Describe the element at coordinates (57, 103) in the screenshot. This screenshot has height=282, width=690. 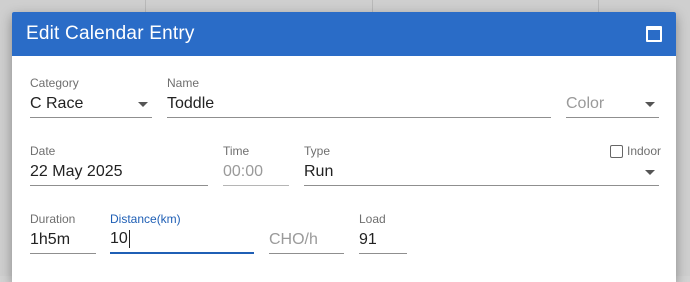
I see `category-value: C Race` at that location.